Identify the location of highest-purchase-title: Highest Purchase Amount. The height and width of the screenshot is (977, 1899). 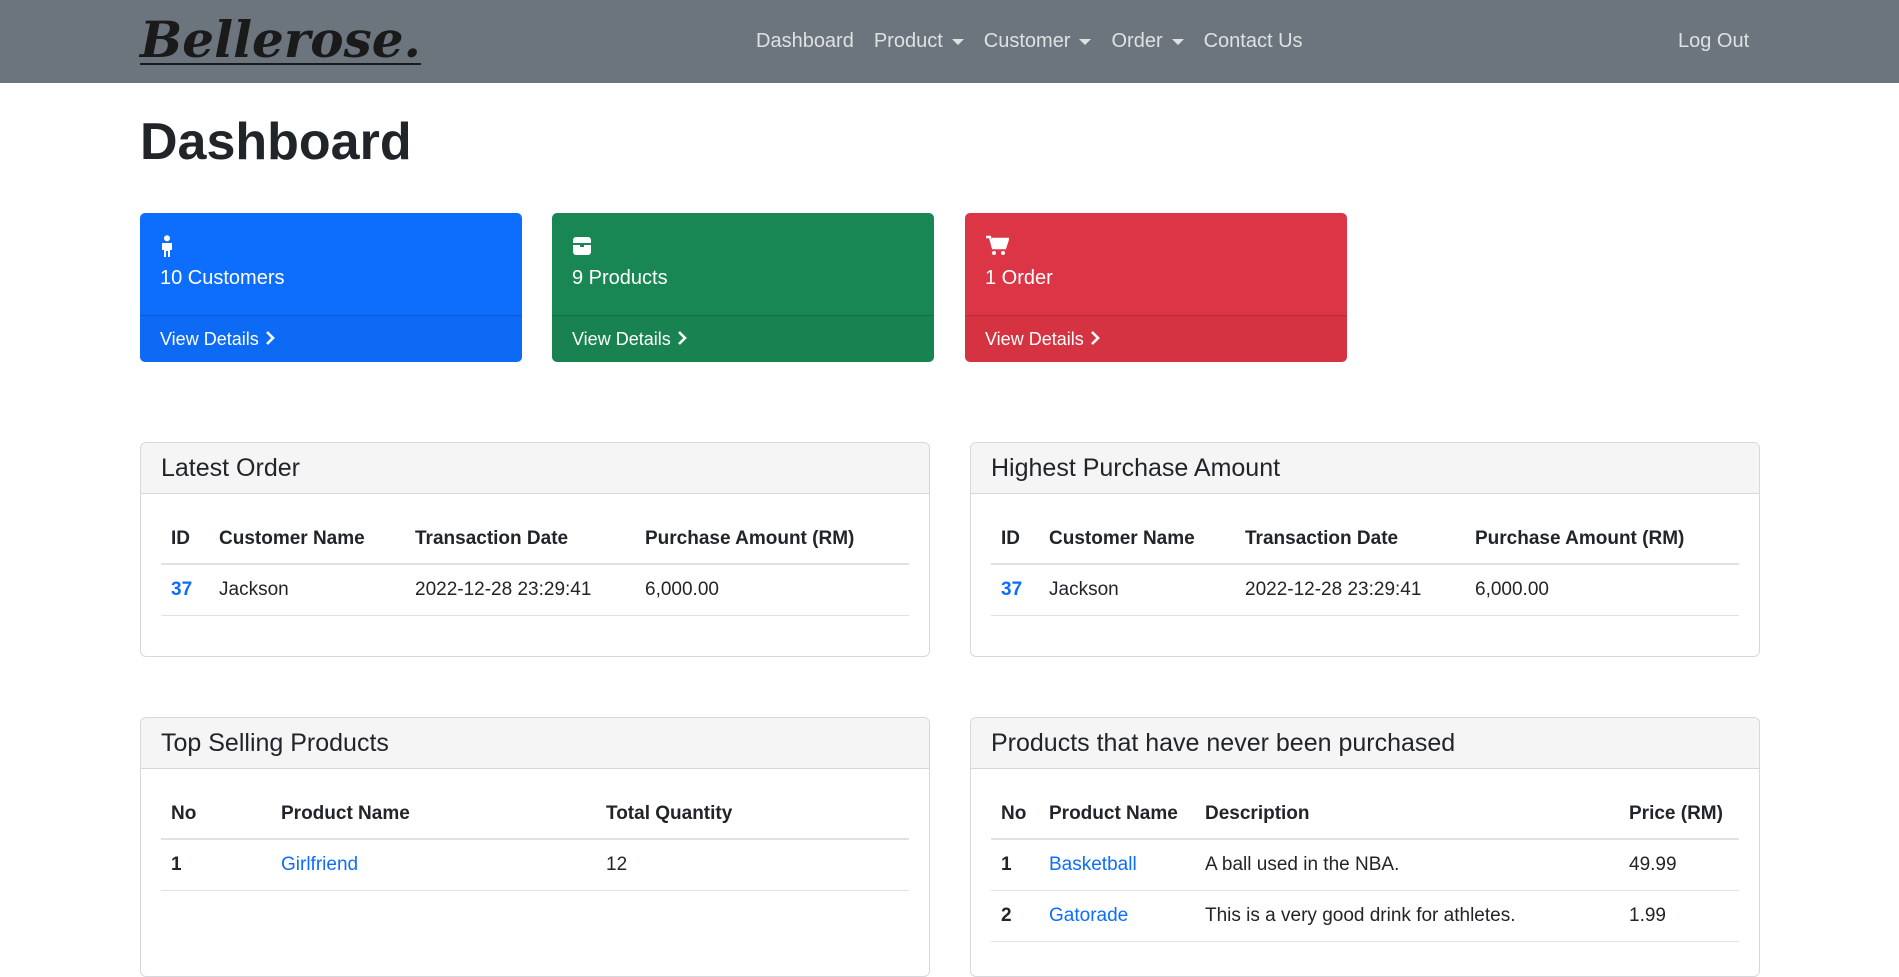
(1365, 468).